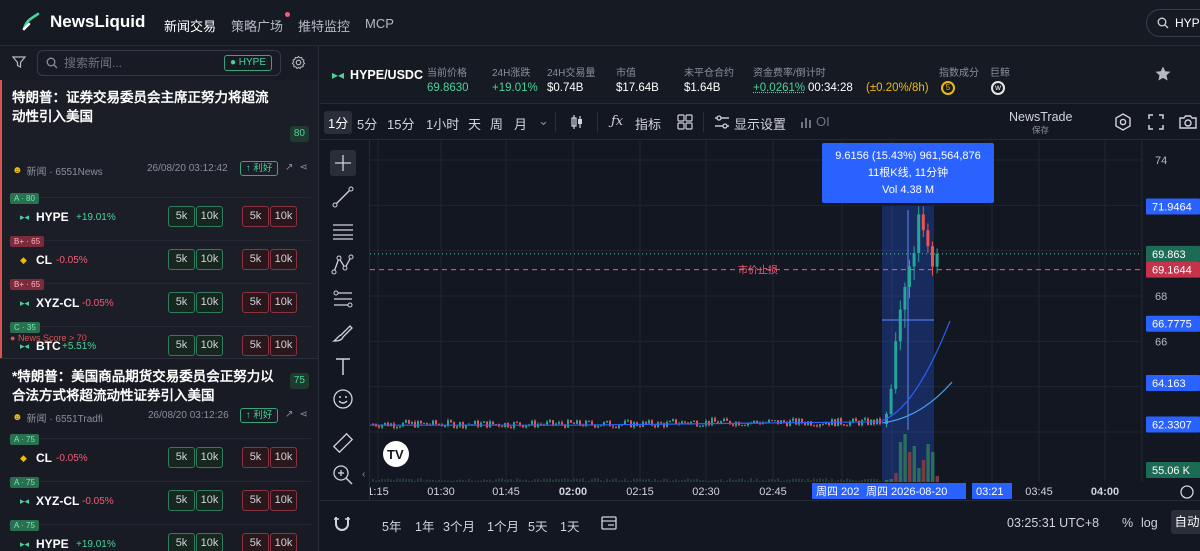 This screenshot has height=551, width=1200. I want to click on collapse-arrow-icon: ‹, so click(363, 474).